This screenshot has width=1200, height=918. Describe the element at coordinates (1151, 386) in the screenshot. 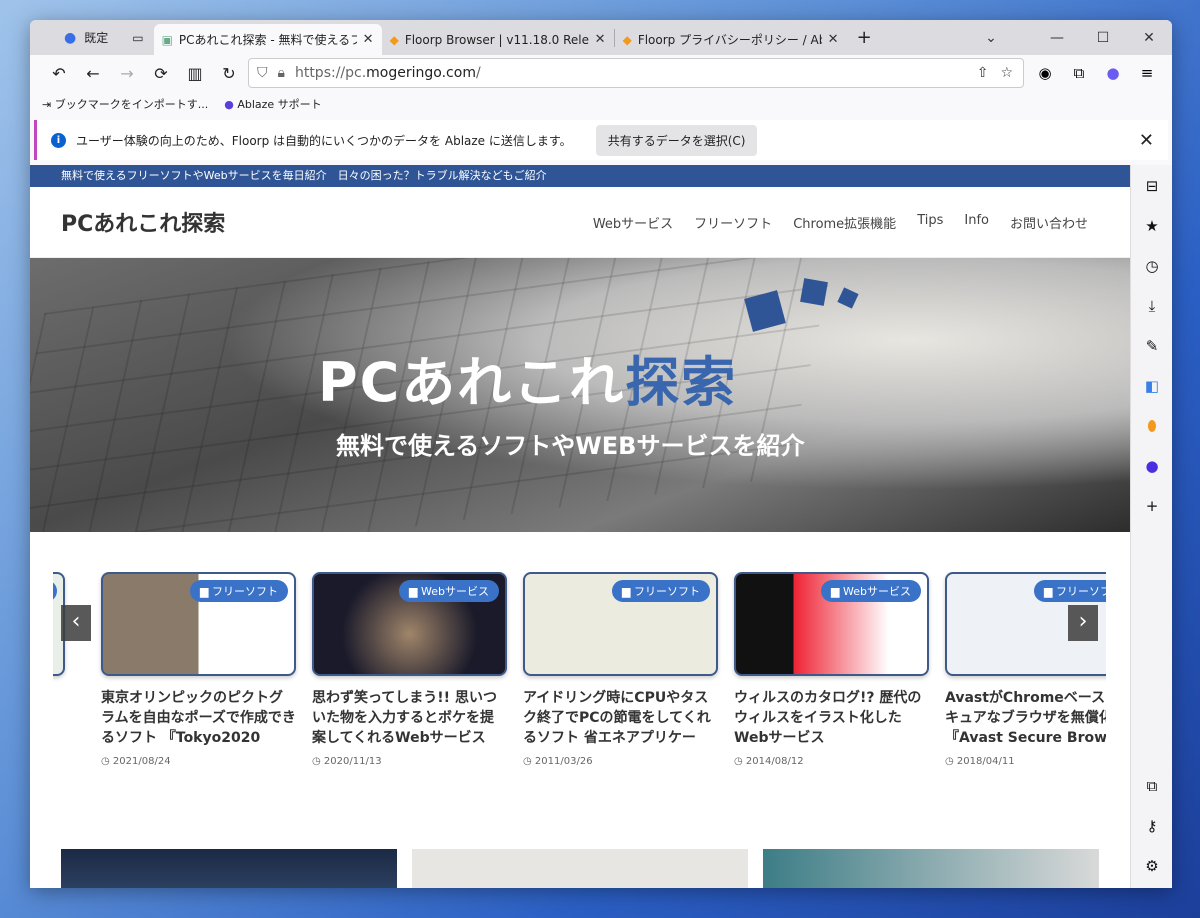

I see `translate-icon: ◧` at that location.